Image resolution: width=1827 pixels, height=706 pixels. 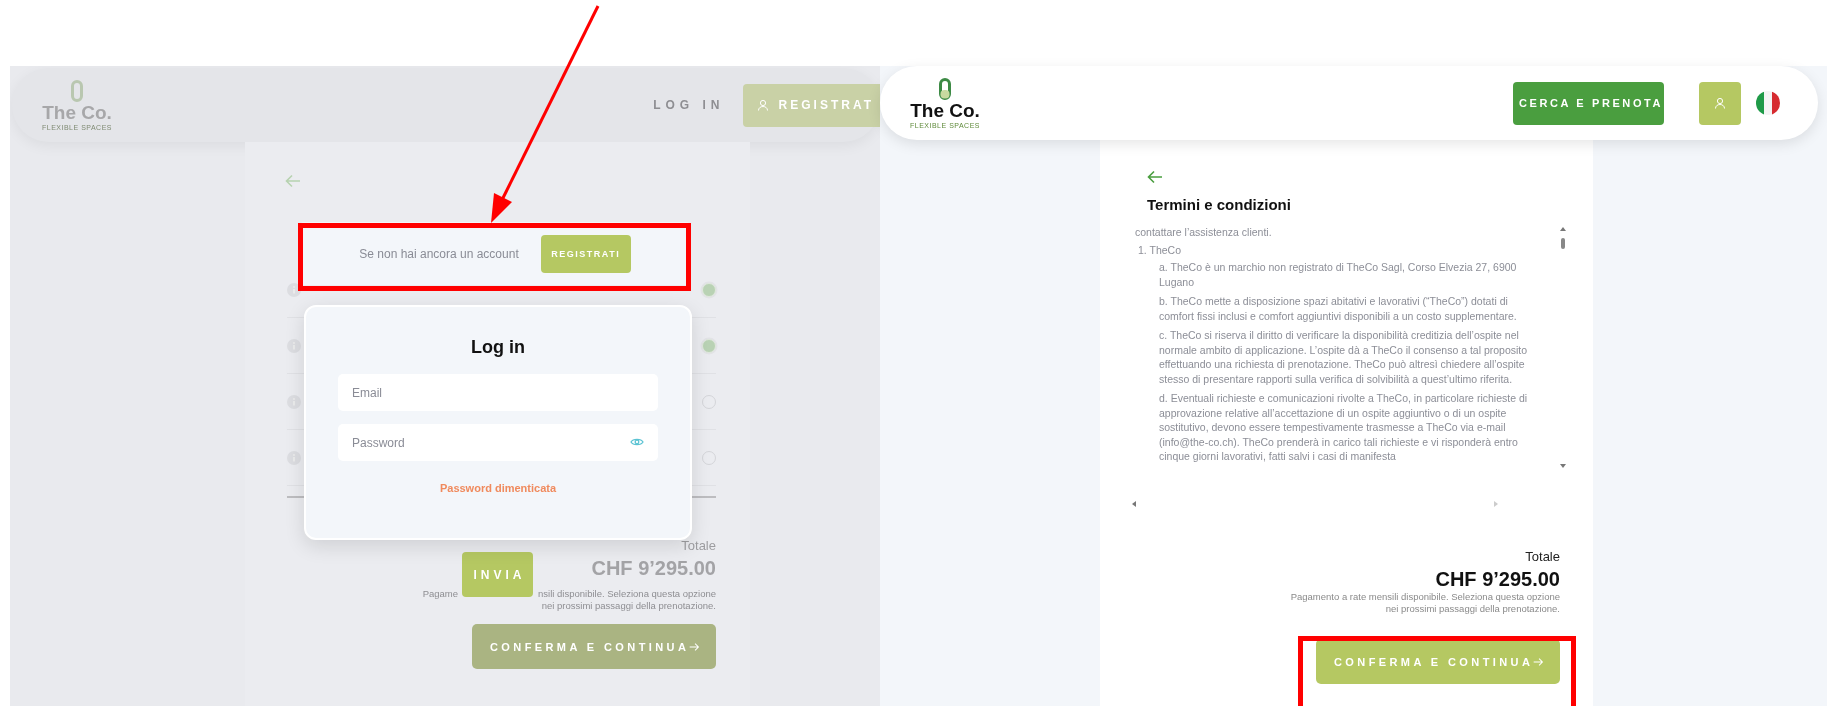 What do you see at coordinates (440, 594) in the screenshot?
I see `payment-note: Pagame` at bounding box center [440, 594].